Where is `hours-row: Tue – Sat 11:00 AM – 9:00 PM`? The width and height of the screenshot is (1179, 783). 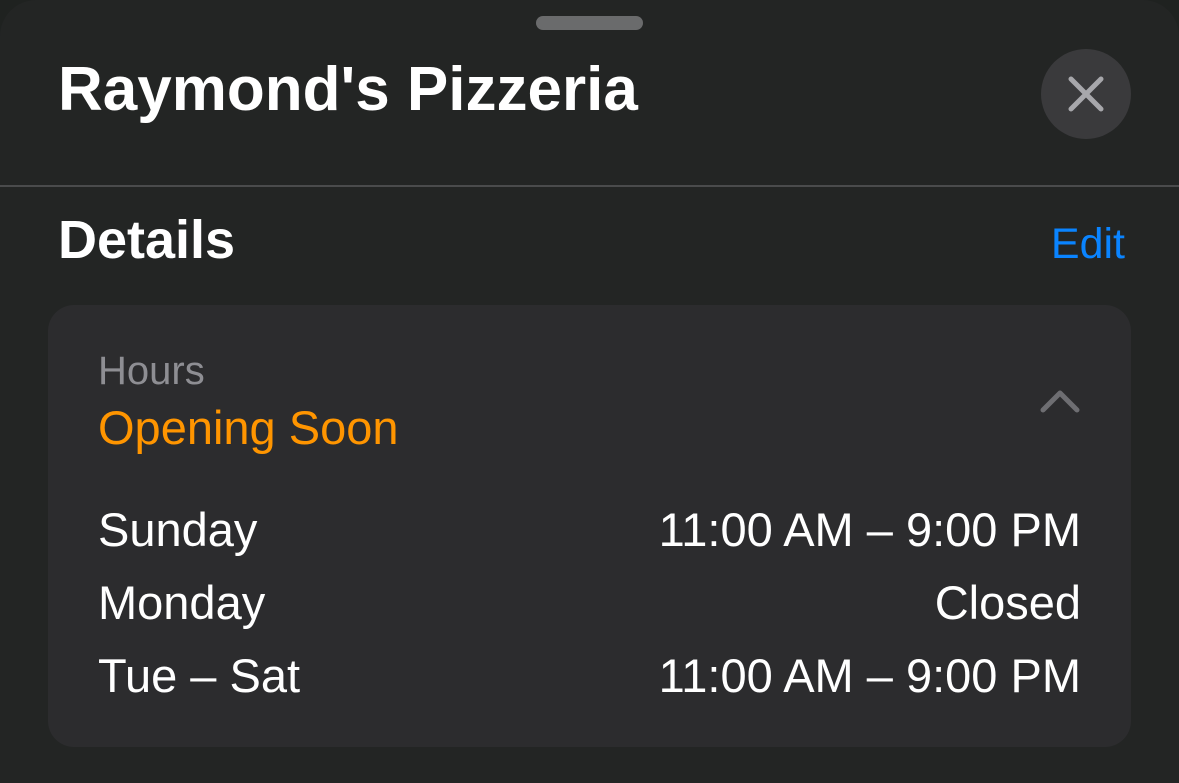 hours-row: Tue – Sat 11:00 AM – 9:00 PM is located at coordinates (589, 676).